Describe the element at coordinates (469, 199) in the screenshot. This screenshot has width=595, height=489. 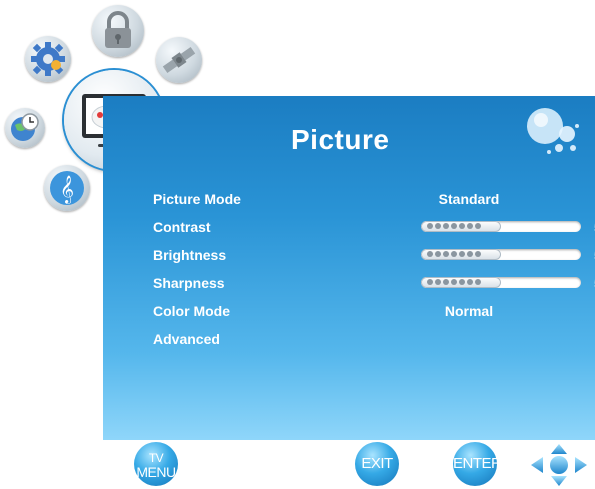
I see `picture-mode-value: Standard` at that location.